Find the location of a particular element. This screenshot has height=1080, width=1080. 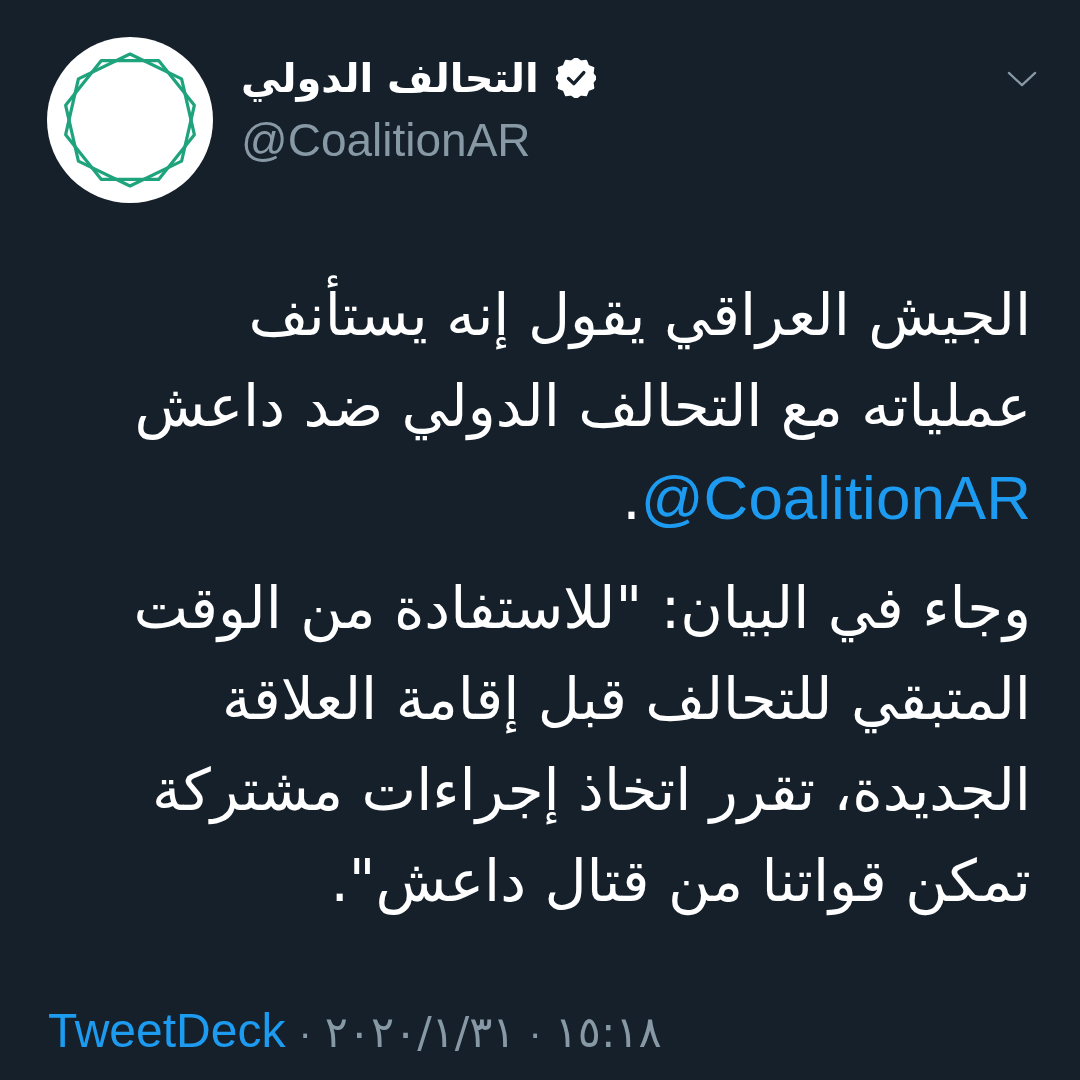

tweet-time: ١٥:١٨ is located at coordinates (608, 1032).